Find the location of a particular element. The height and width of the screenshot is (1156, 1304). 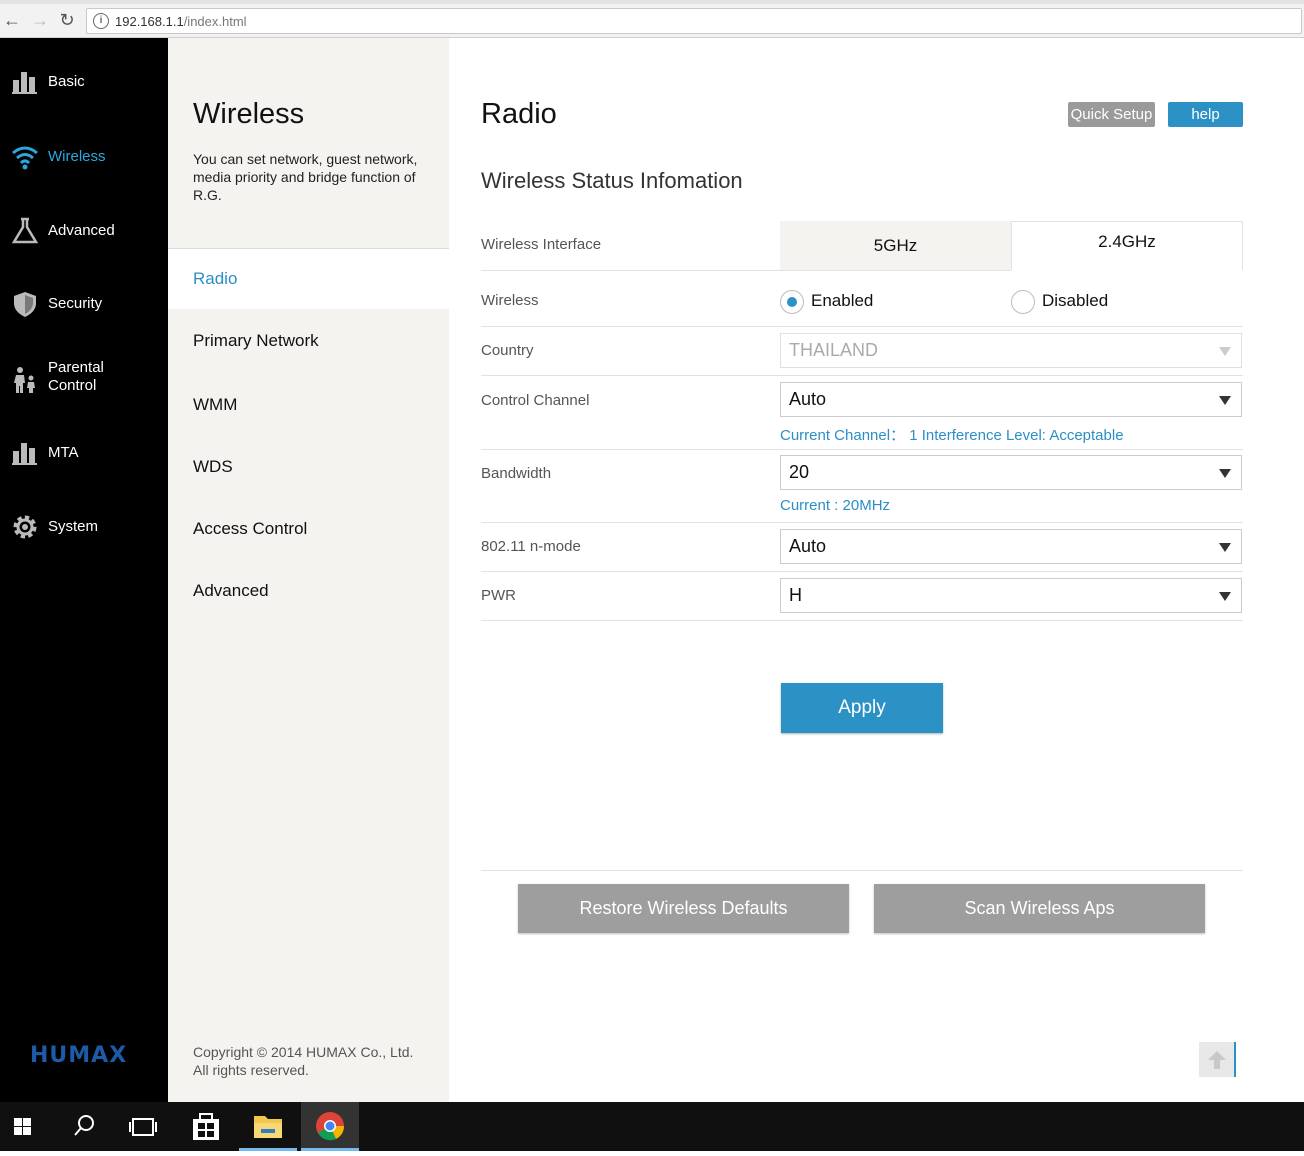

submenu-item-radio: Radio is located at coordinates (308, 279).